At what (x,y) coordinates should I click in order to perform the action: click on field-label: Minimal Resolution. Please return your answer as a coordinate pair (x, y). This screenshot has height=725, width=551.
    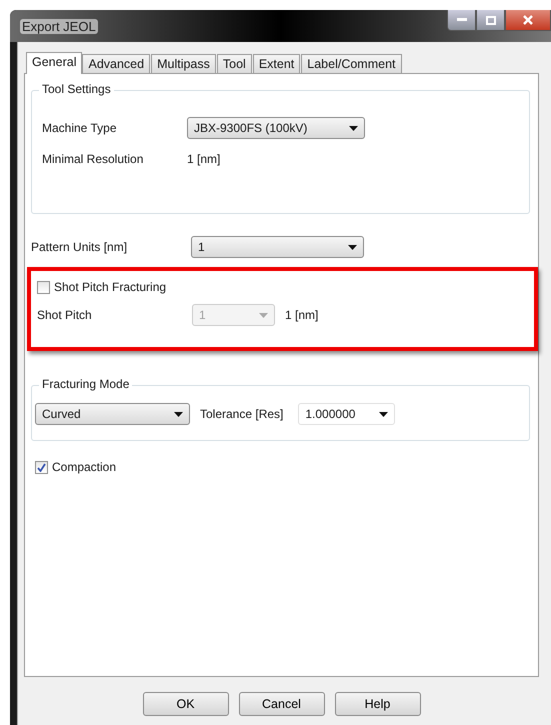
    Looking at the image, I should click on (93, 159).